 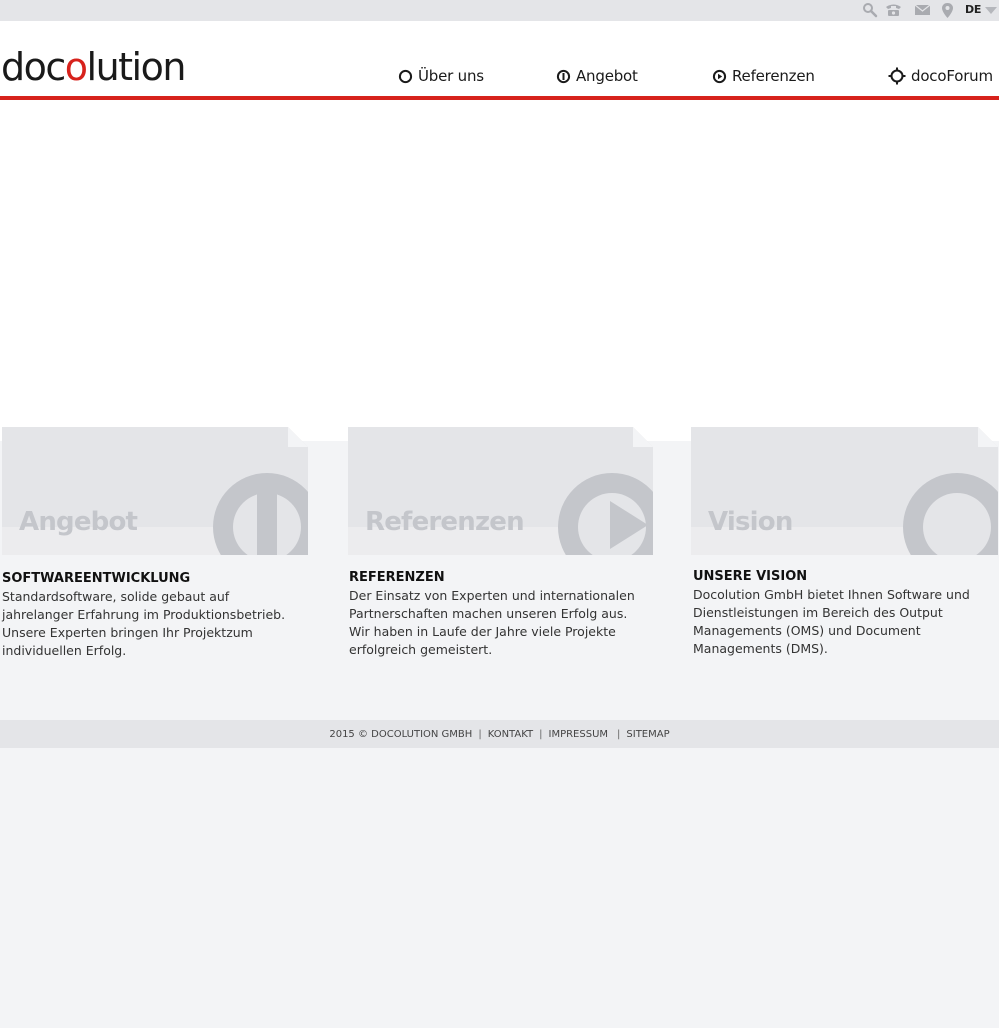 I want to click on footer-link-kontakt: KONTAKT, so click(x=510, y=734).